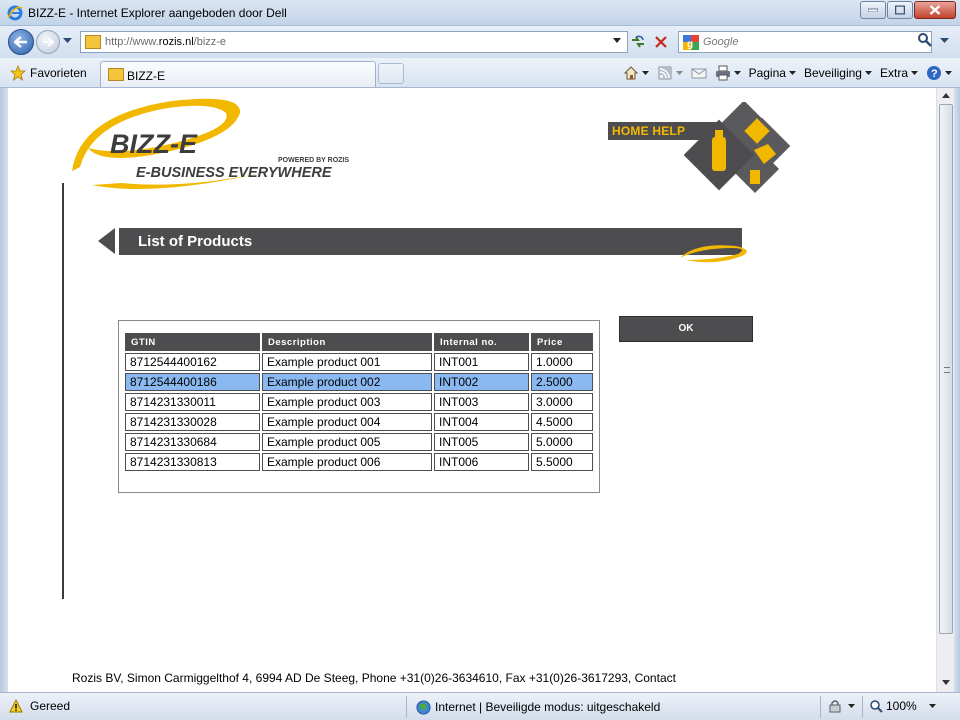  I want to click on history-dropdown-icon, so click(67, 41).